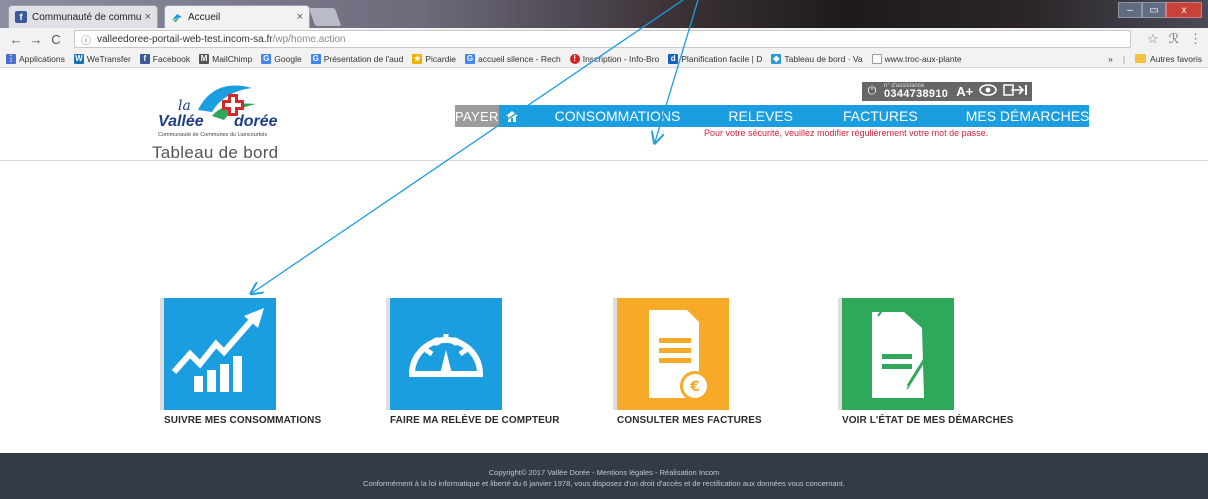 The width and height of the screenshot is (1208, 499). What do you see at coordinates (876, 58) in the screenshot?
I see `page-icon` at bounding box center [876, 58].